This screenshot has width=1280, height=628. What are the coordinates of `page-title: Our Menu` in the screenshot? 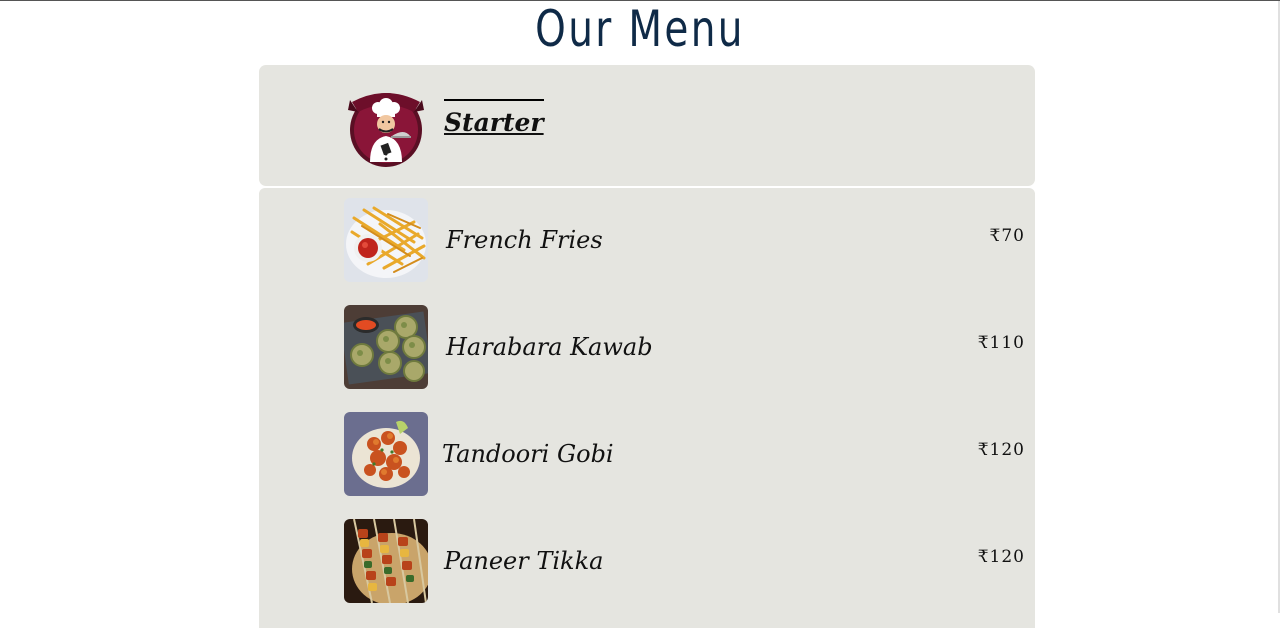 It's located at (640, 29).